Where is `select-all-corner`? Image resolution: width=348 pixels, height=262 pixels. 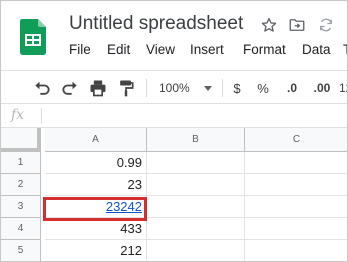
select-all-corner is located at coordinates (21, 140).